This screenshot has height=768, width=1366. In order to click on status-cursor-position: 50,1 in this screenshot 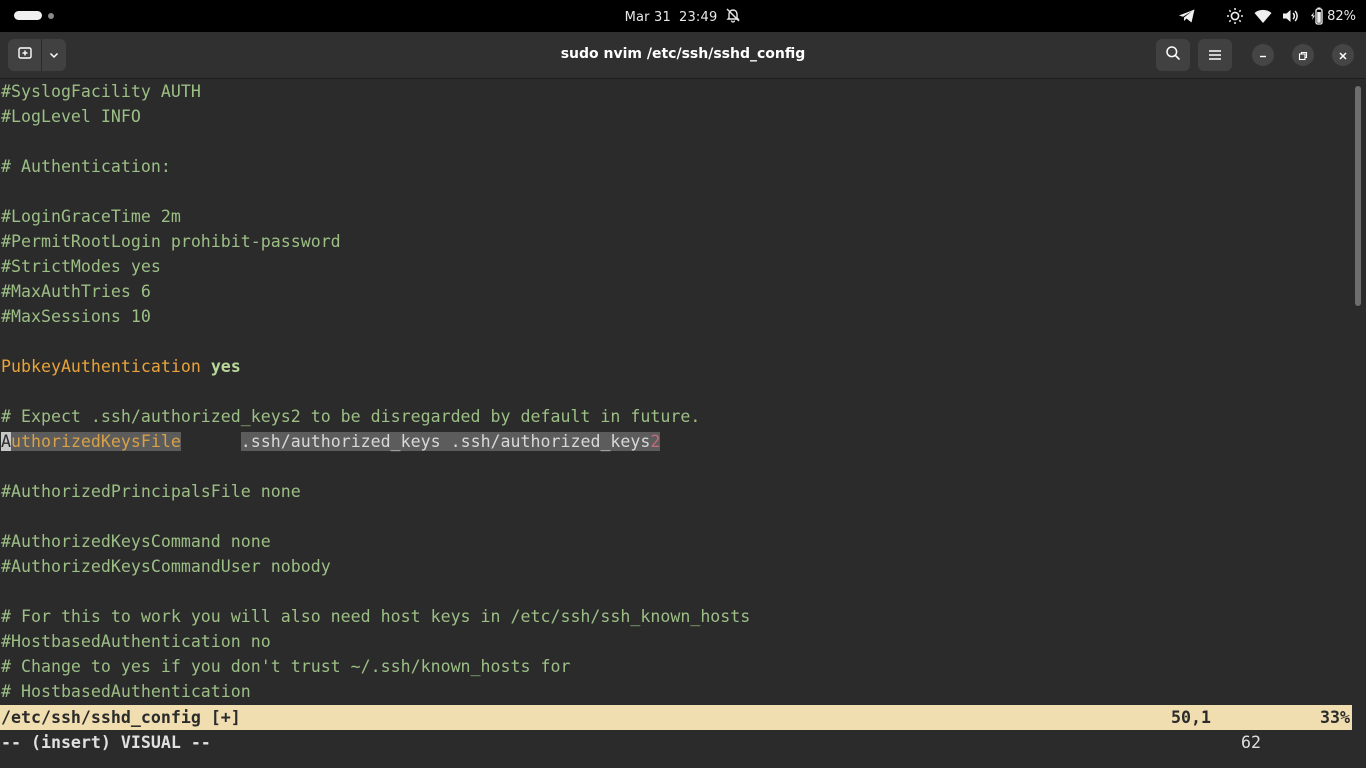, I will do `click(1191, 717)`.